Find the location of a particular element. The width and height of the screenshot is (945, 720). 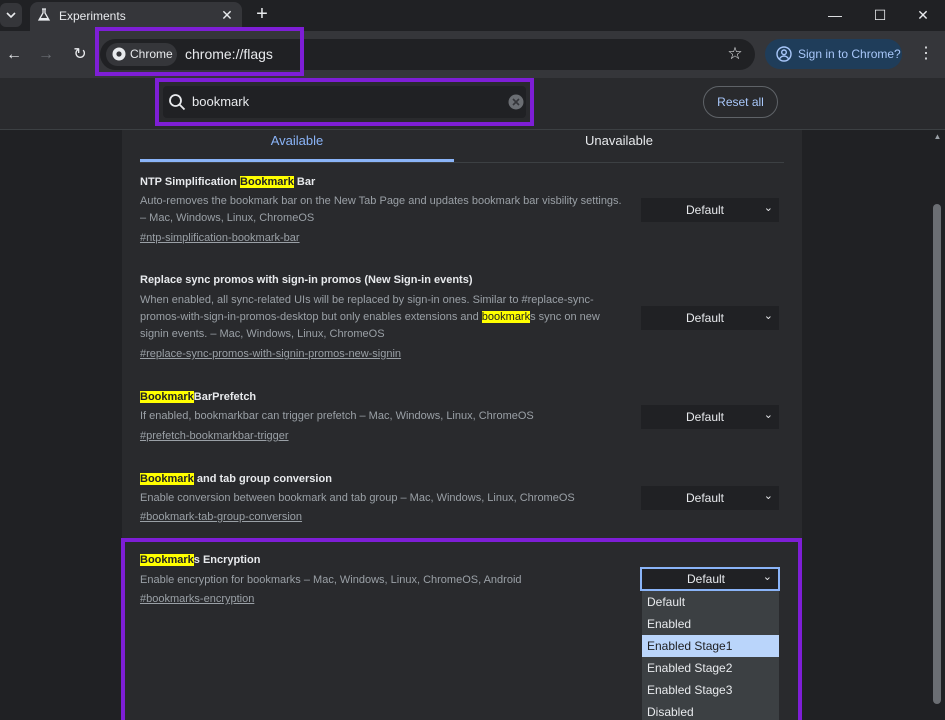

reload-icon: ↻ is located at coordinates (80, 55).